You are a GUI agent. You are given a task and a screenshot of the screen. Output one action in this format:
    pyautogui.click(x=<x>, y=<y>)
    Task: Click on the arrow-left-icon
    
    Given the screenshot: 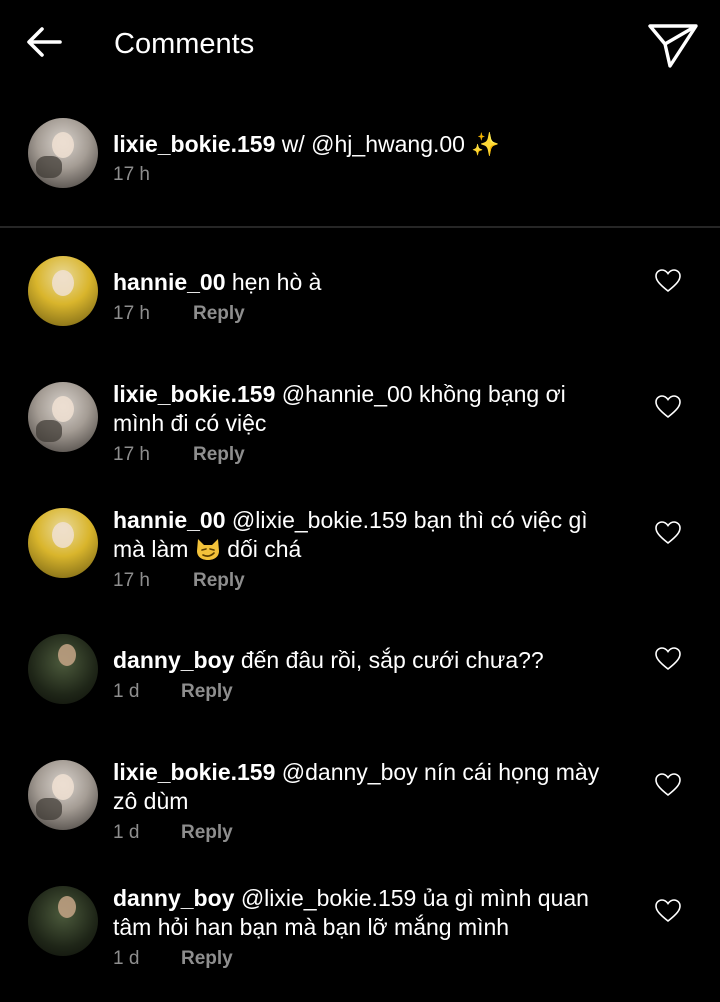 What is the action you would take?
    pyautogui.click(x=44, y=42)
    